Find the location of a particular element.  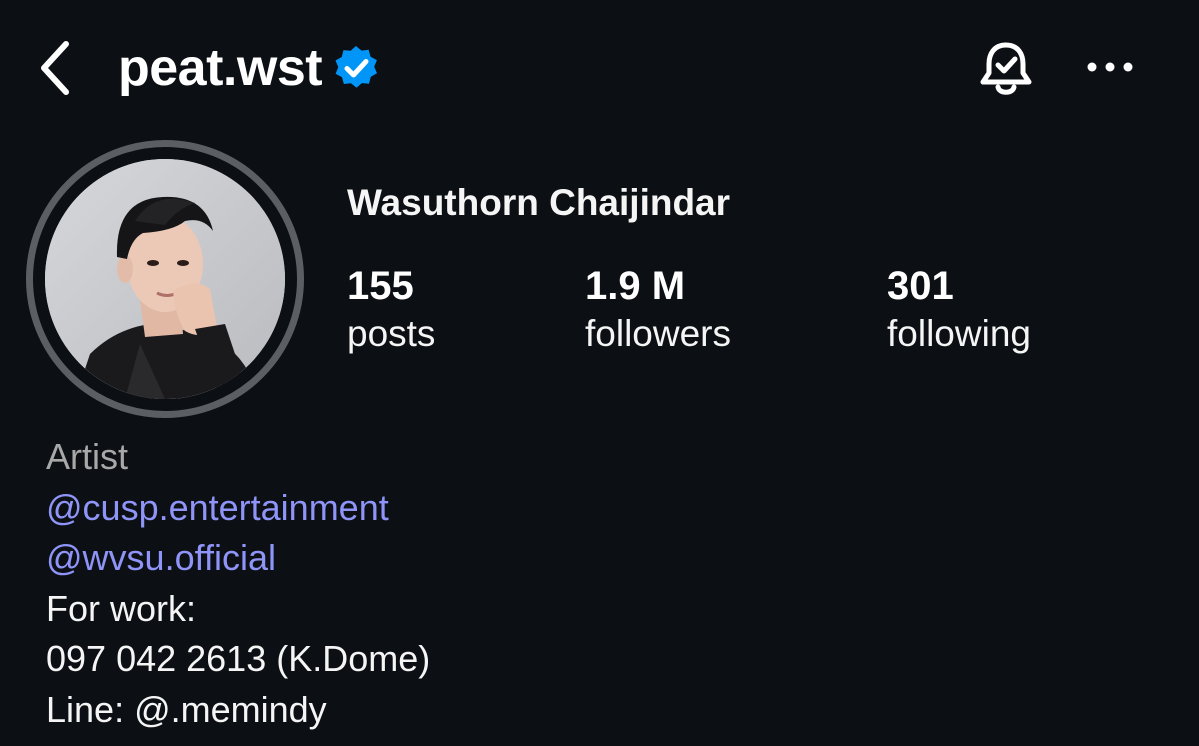

posts-label: posts is located at coordinates (391, 333).